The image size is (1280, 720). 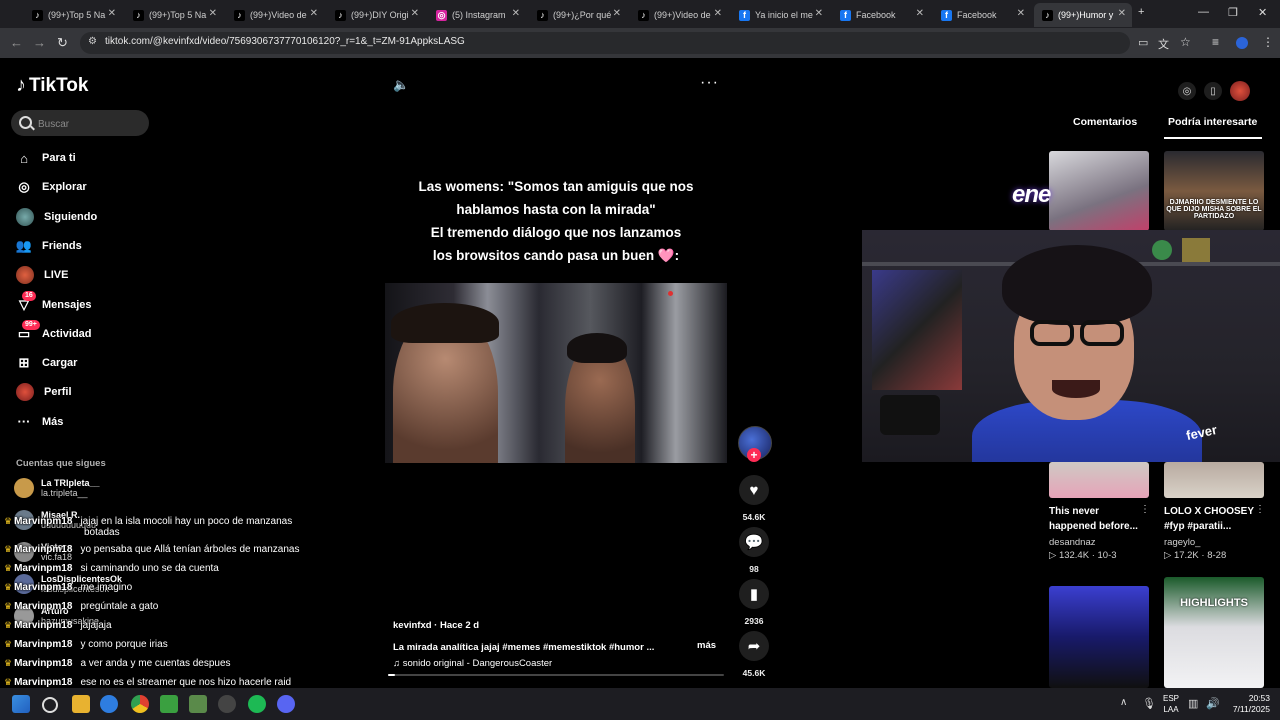 I want to click on browser-menu-icon: ⋮, so click(x=1268, y=42).